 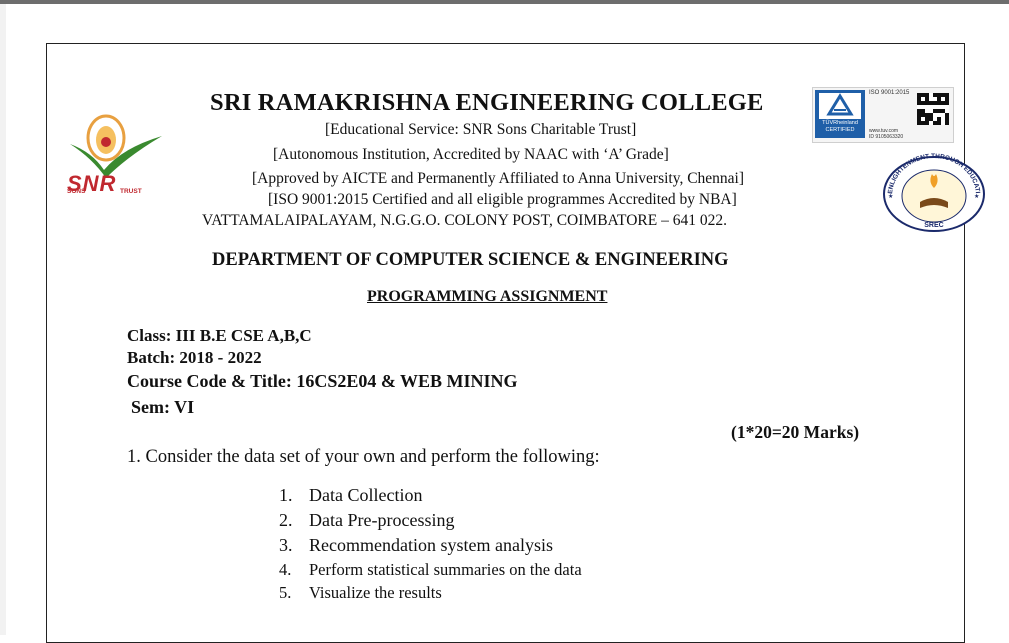 What do you see at coordinates (375, 592) in the screenshot?
I see `task-text: Visualize the results` at bounding box center [375, 592].